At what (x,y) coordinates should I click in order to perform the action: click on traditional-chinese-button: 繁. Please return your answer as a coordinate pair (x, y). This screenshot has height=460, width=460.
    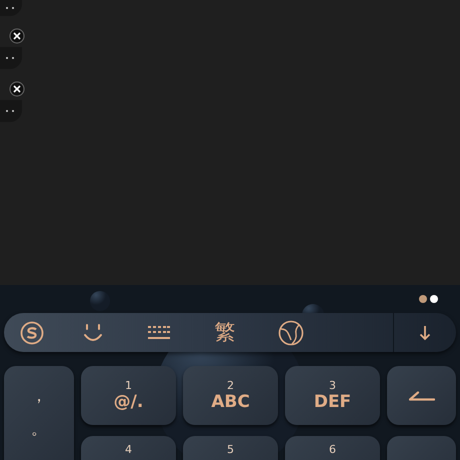
    Looking at the image, I should click on (225, 333).